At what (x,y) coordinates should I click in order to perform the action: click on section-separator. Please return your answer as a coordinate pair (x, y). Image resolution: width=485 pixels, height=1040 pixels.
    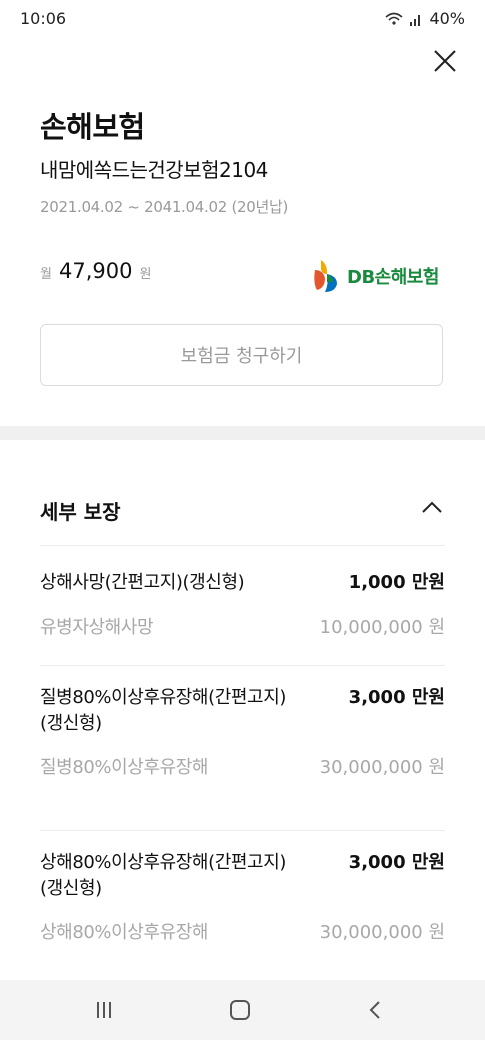
    Looking at the image, I should click on (242, 433).